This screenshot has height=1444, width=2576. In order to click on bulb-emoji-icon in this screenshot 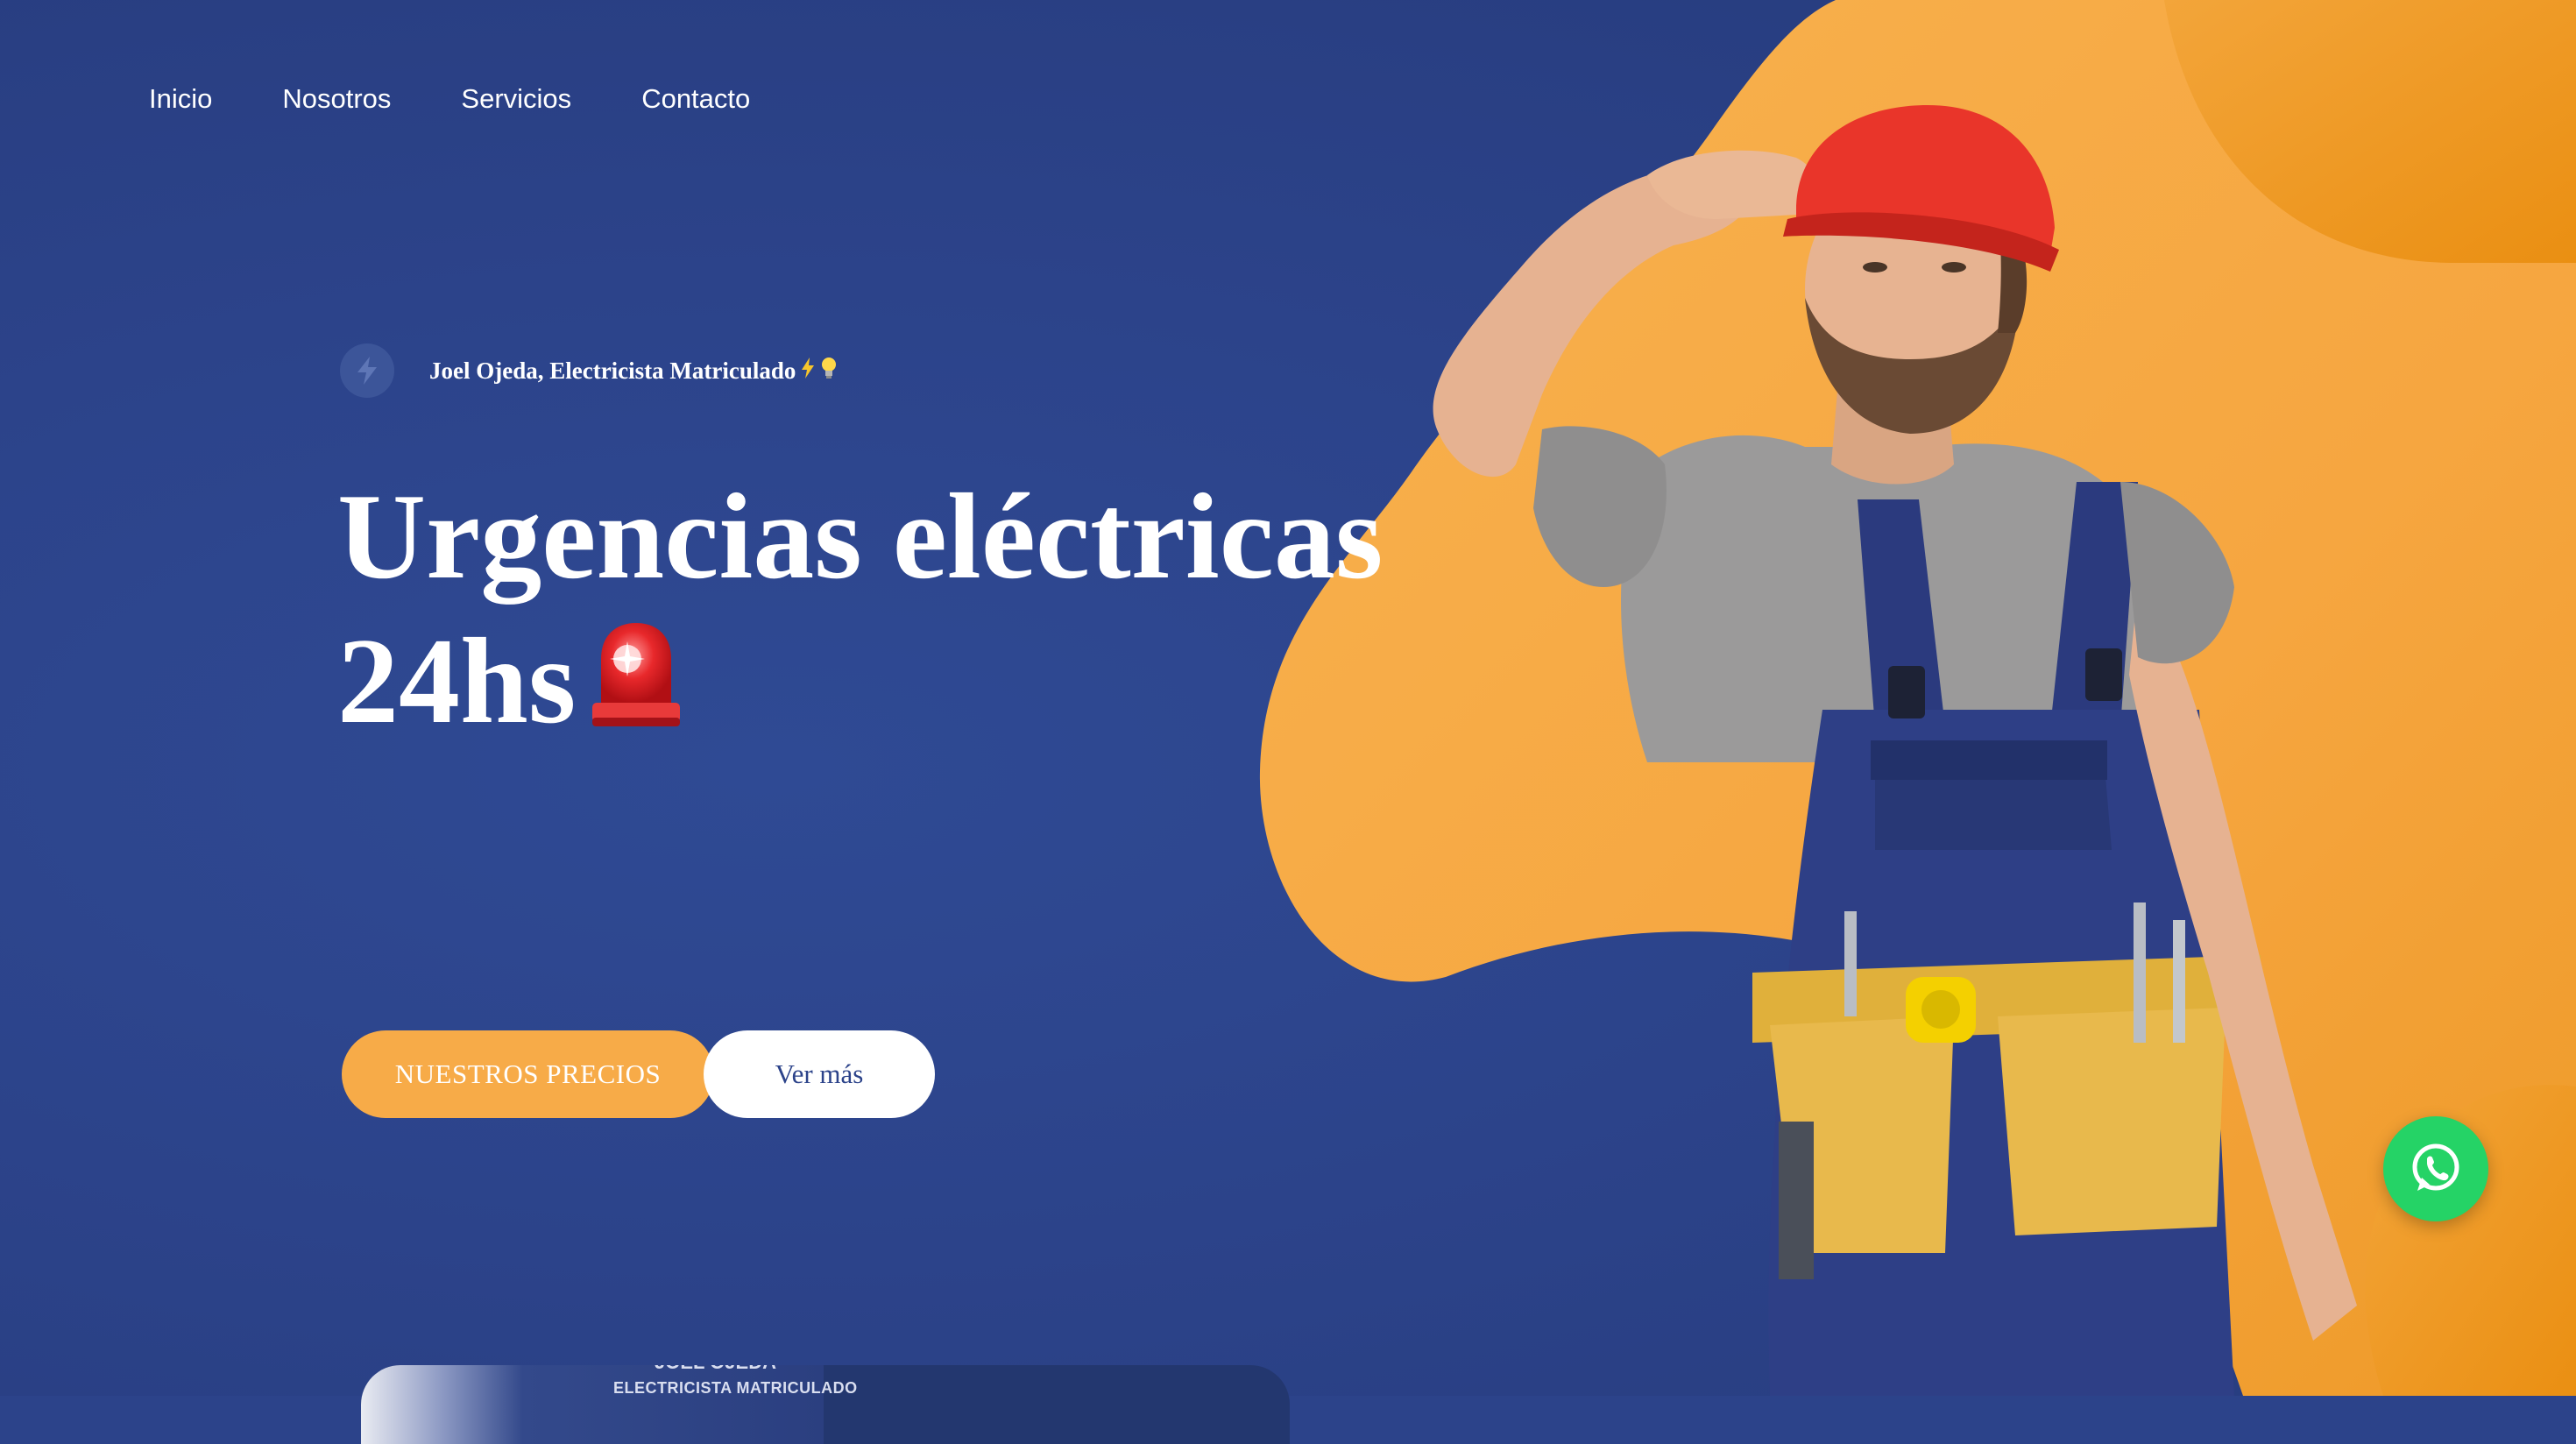, I will do `click(829, 371)`.